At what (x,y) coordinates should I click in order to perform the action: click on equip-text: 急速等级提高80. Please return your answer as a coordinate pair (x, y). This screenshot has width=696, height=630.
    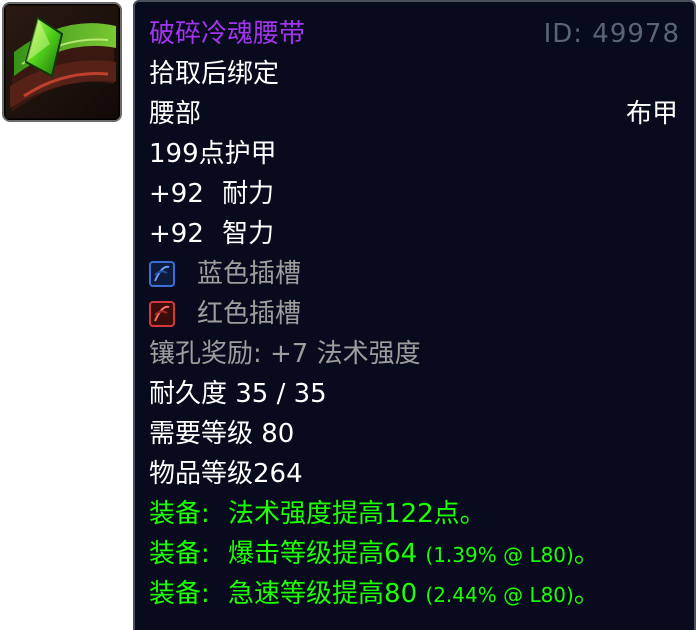
    Looking at the image, I should click on (323, 594).